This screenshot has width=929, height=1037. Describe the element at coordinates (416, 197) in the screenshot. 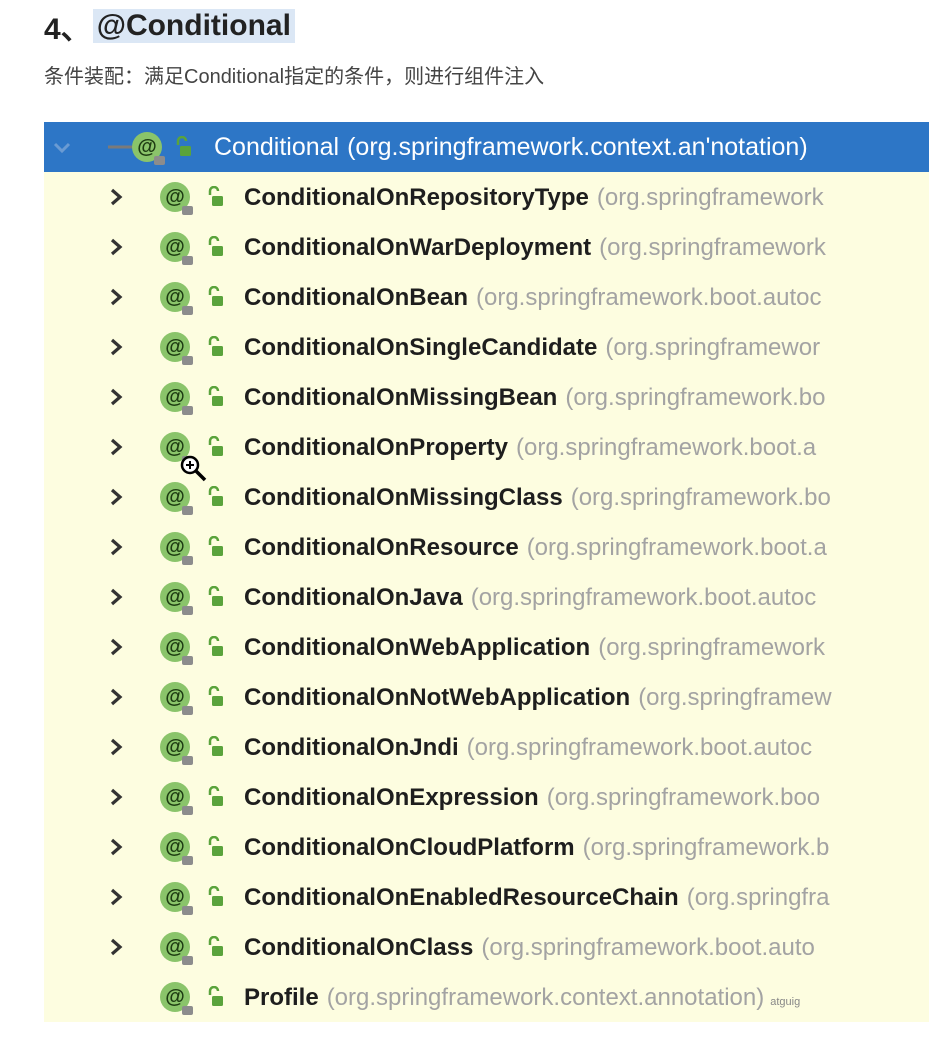

I see `type-name: ConditionalOnRepositoryType` at that location.